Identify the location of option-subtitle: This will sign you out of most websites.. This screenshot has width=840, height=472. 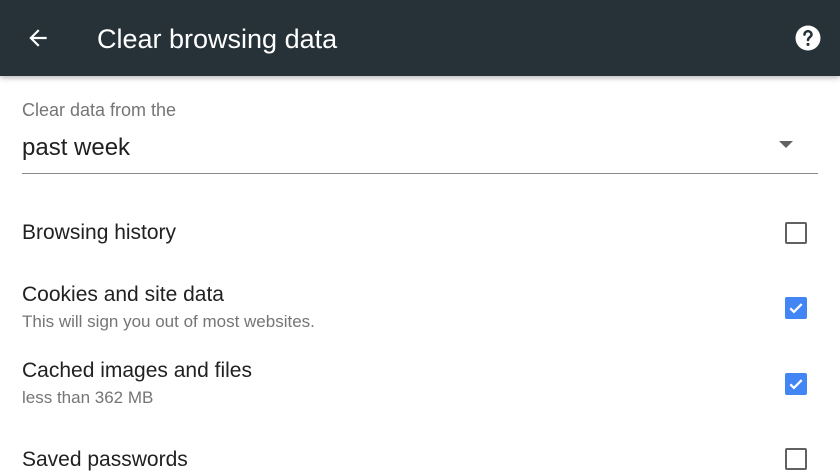
(168, 321).